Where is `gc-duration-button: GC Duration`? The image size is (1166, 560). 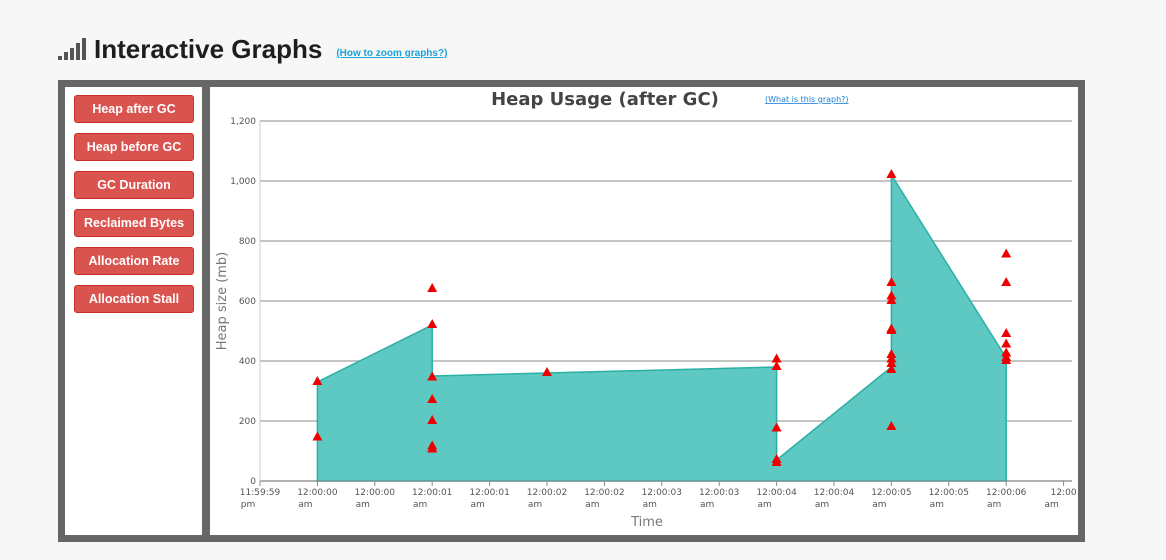 gc-duration-button: GC Duration is located at coordinates (134, 185).